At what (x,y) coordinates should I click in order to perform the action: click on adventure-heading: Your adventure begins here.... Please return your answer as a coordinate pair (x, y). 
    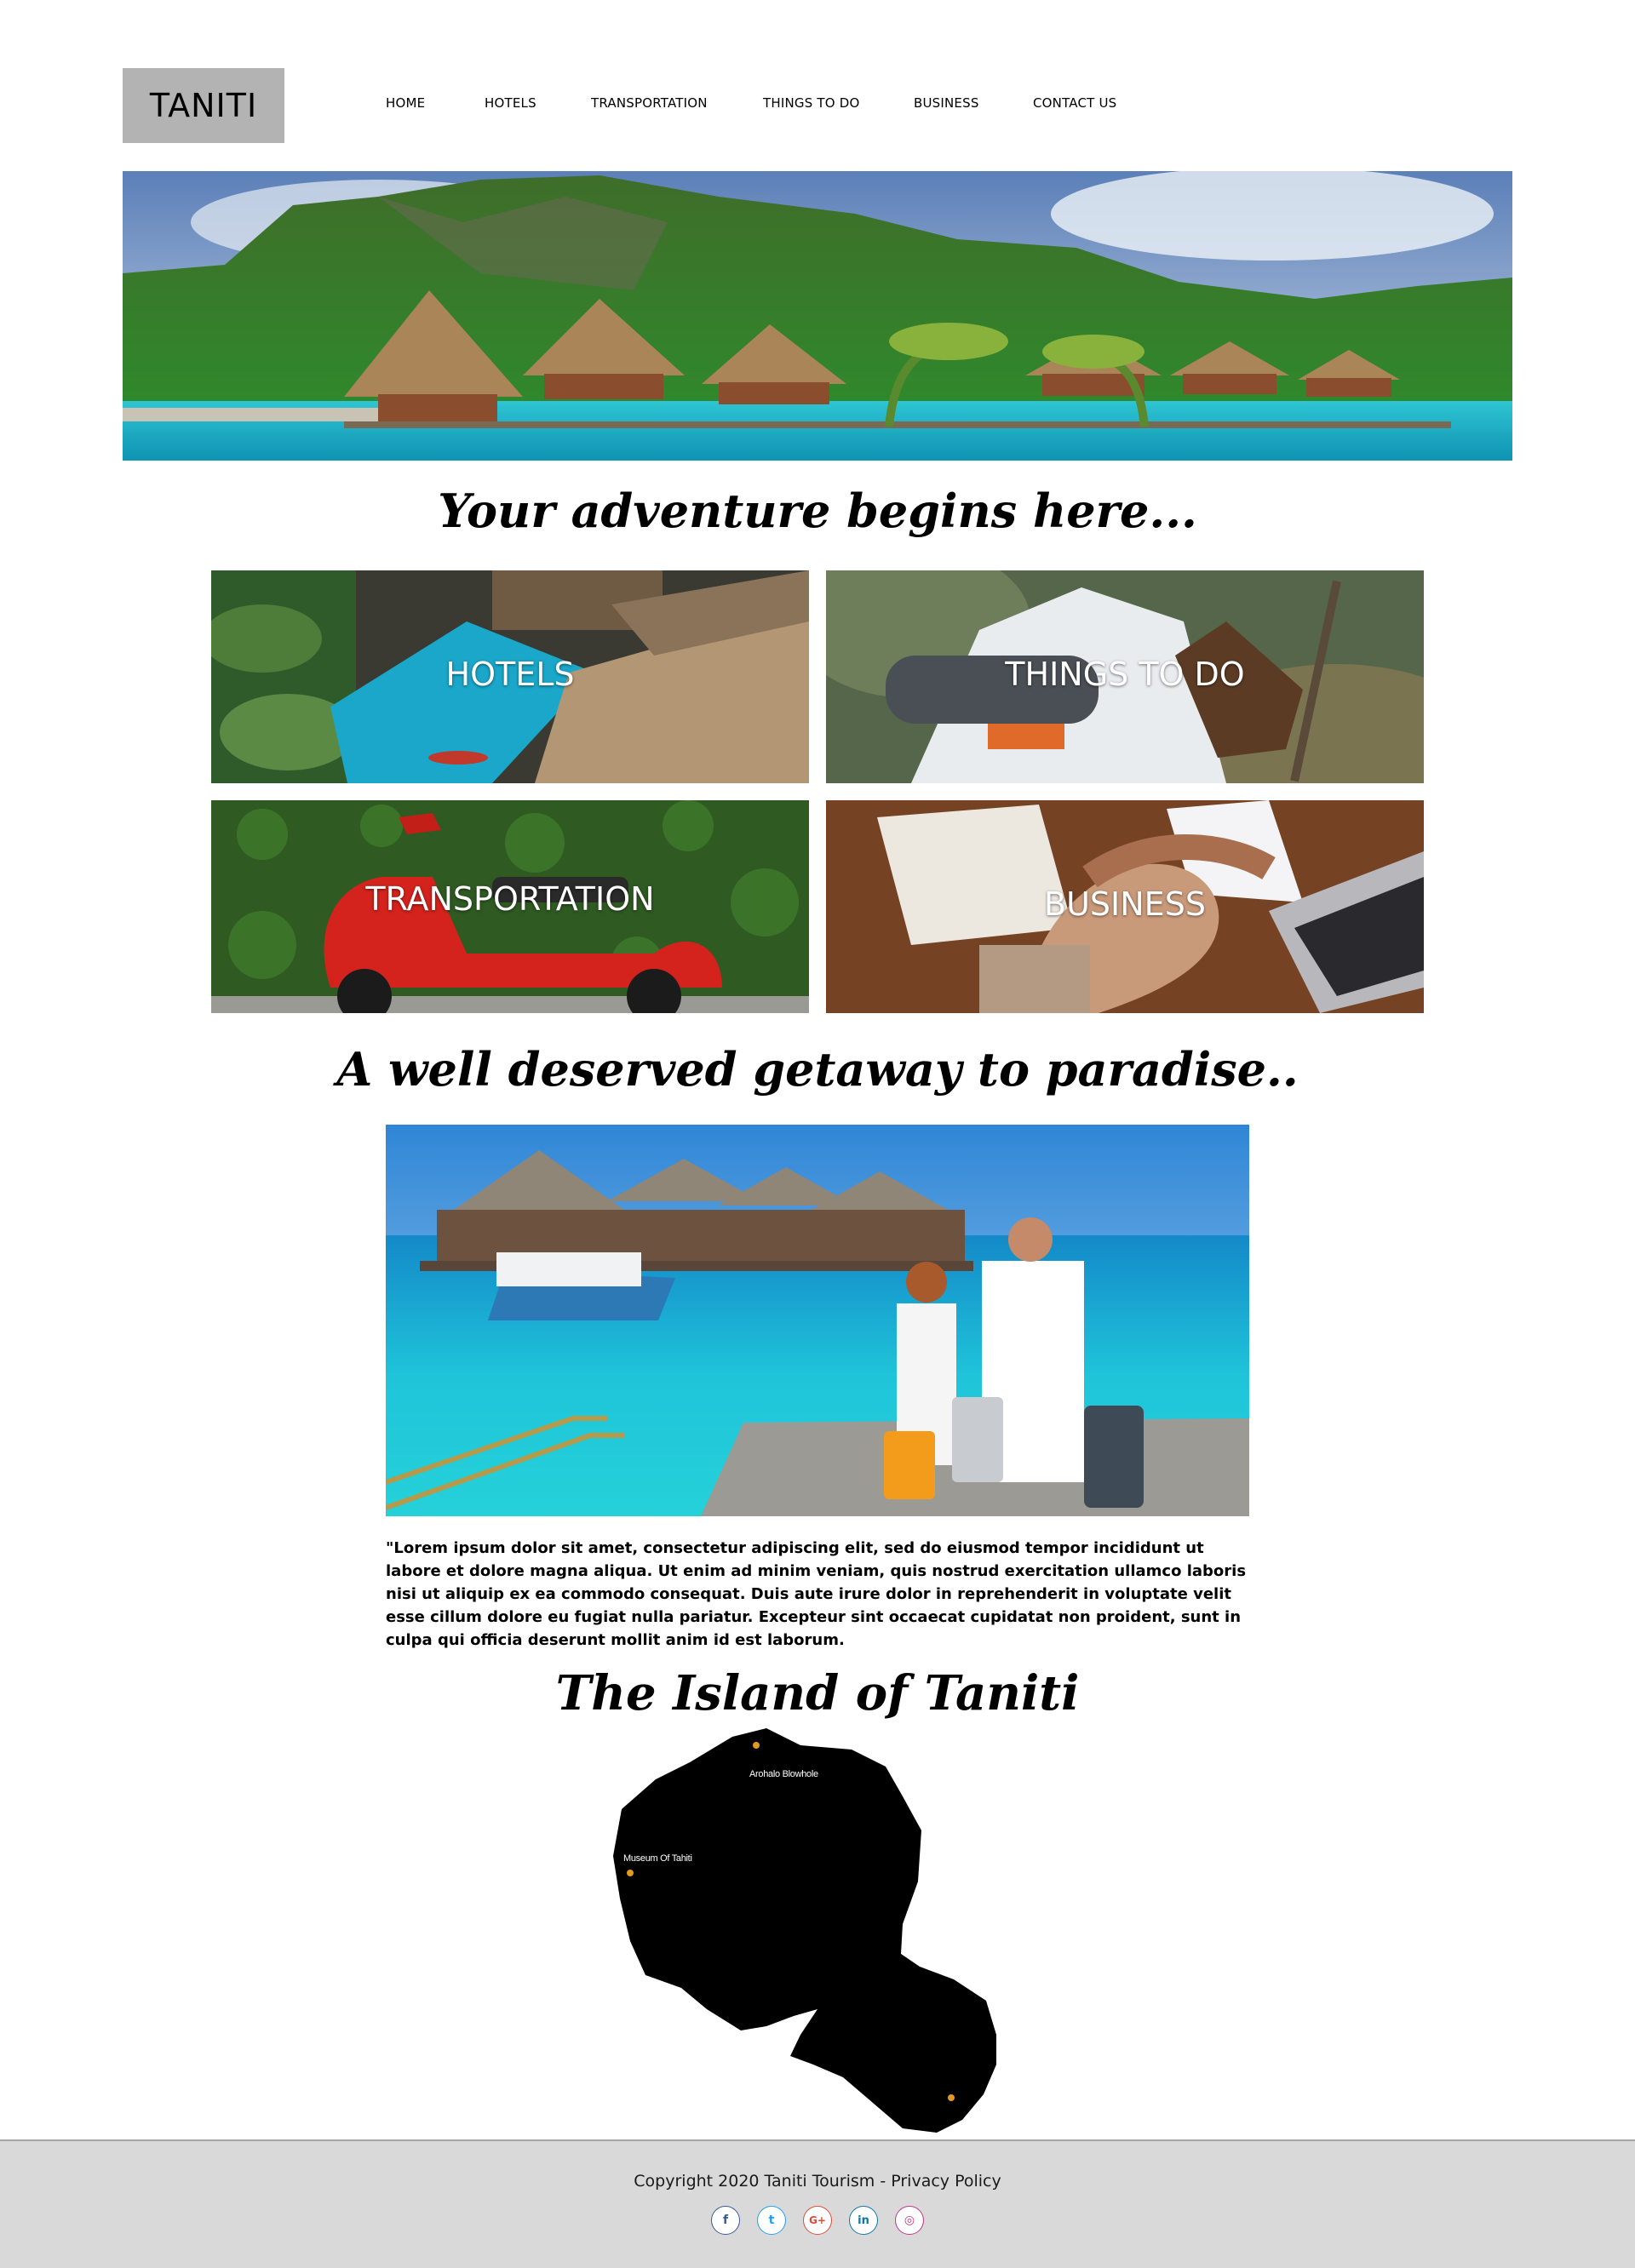
    Looking at the image, I should click on (817, 511).